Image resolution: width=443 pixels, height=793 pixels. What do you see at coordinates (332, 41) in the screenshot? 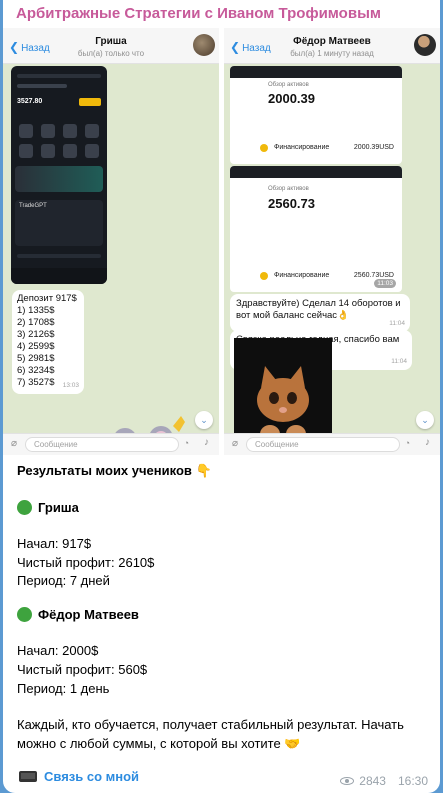
I see `chat-name: Фёдор Матвеев` at bounding box center [332, 41].